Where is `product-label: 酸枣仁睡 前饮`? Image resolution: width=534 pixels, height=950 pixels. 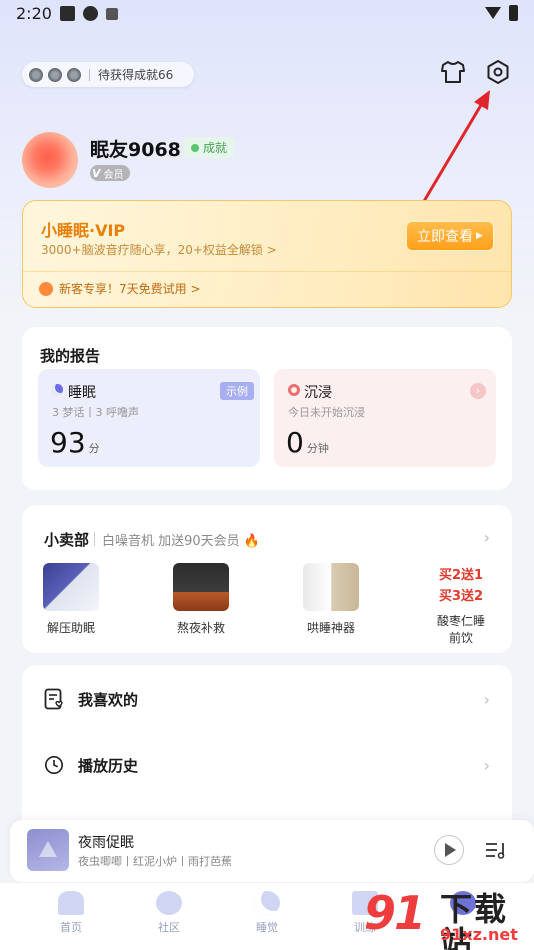 product-label: 酸枣仁睡 前饮 is located at coordinates (461, 630).